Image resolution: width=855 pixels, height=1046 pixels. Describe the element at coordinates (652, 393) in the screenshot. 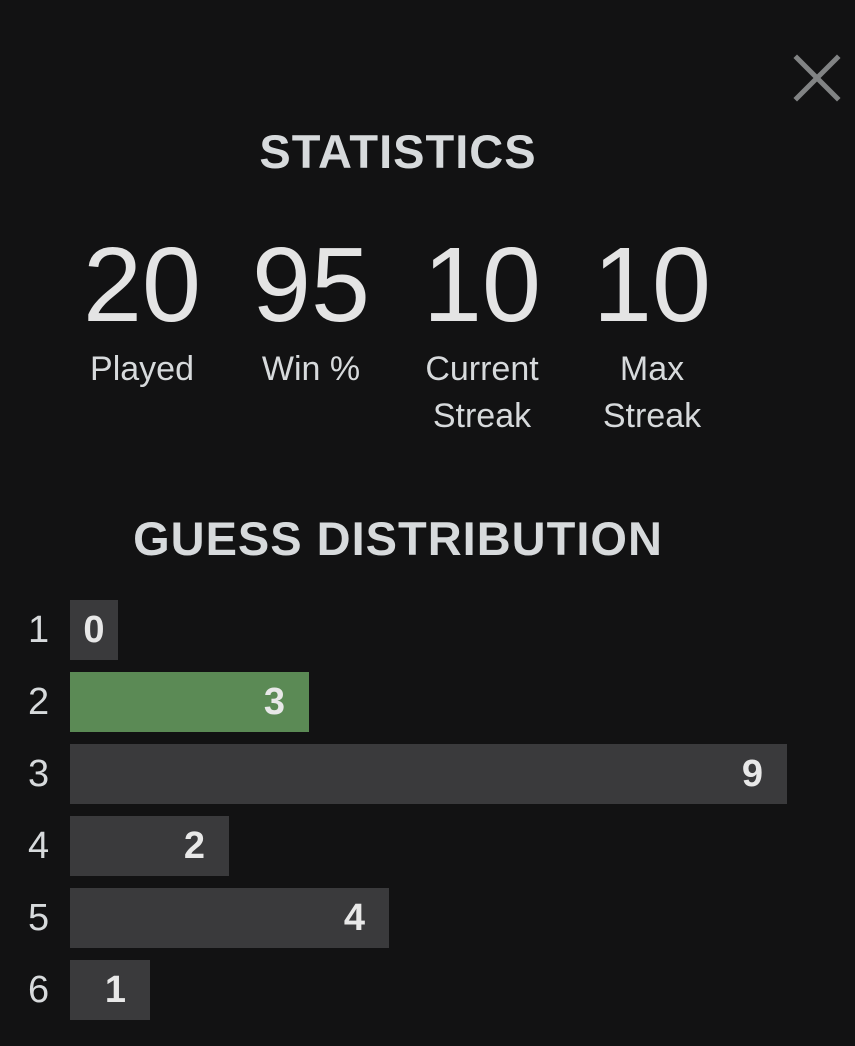

I see `stat-label: Max Streak` at that location.